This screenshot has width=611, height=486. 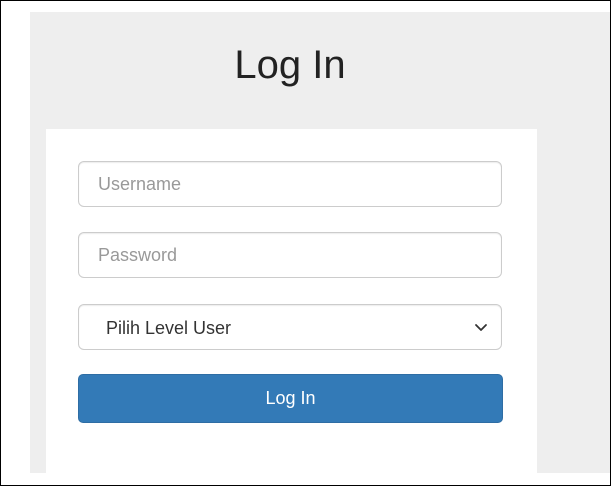 I want to click on login-button: Log In, so click(x=290, y=398).